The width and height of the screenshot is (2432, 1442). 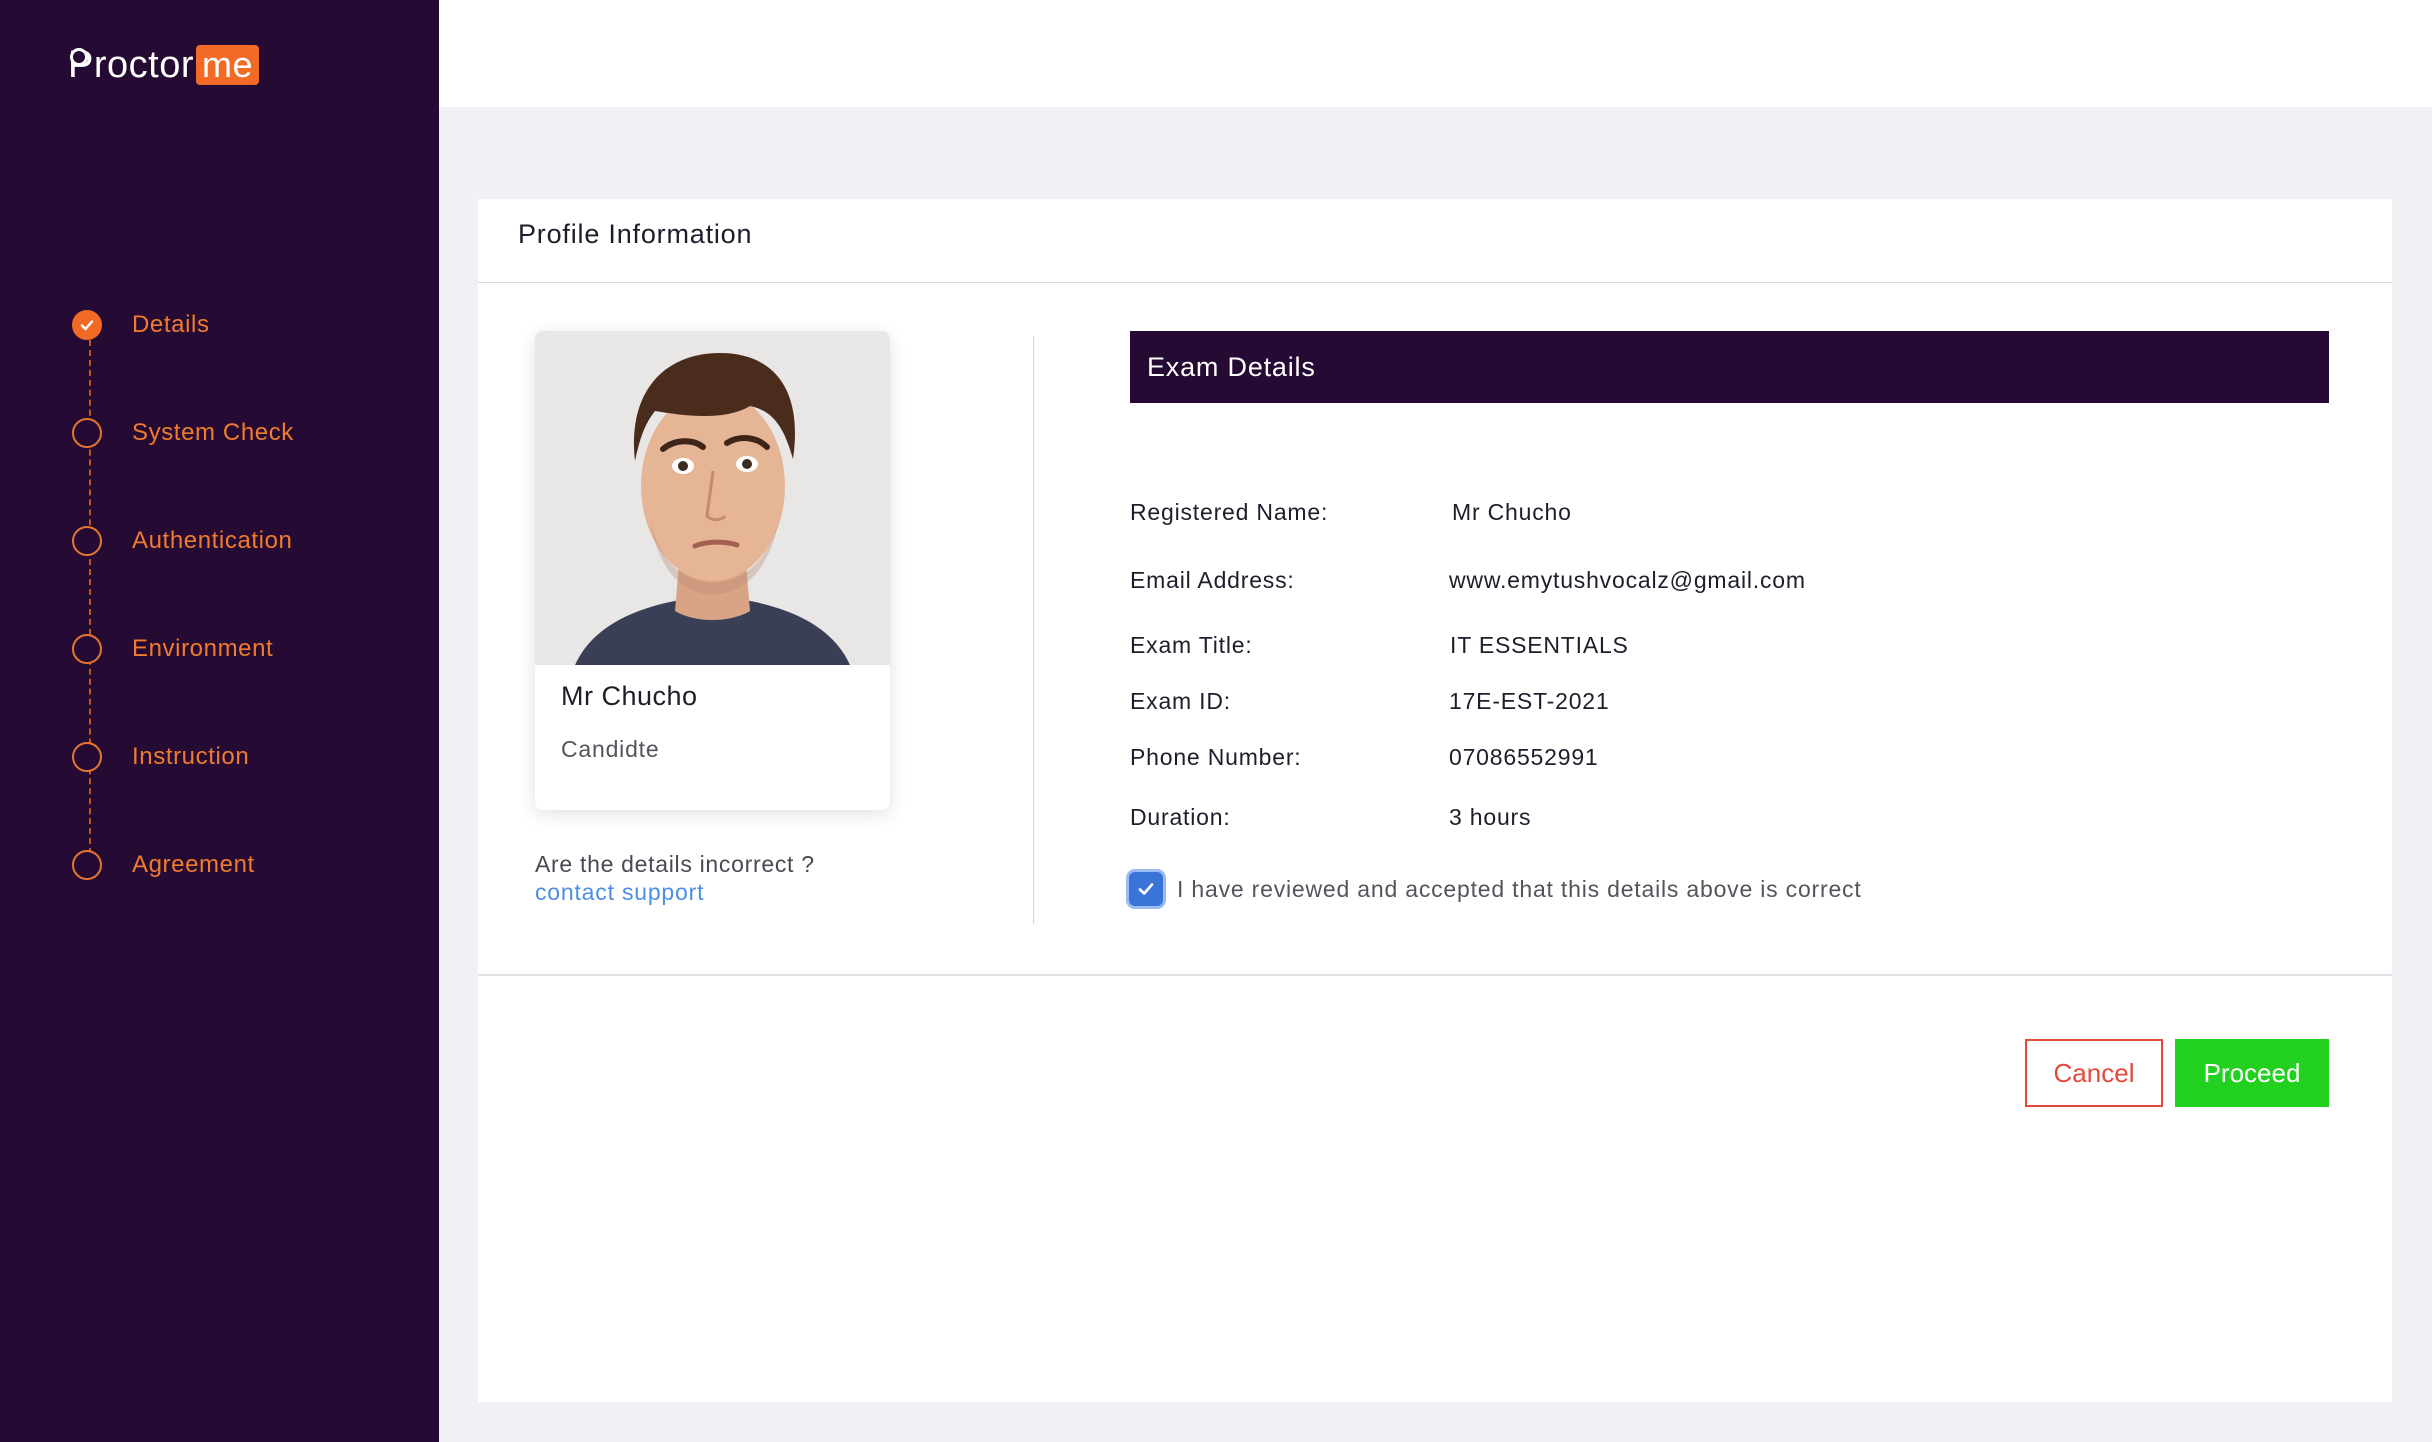 I want to click on step-details: Details, so click(x=141, y=325).